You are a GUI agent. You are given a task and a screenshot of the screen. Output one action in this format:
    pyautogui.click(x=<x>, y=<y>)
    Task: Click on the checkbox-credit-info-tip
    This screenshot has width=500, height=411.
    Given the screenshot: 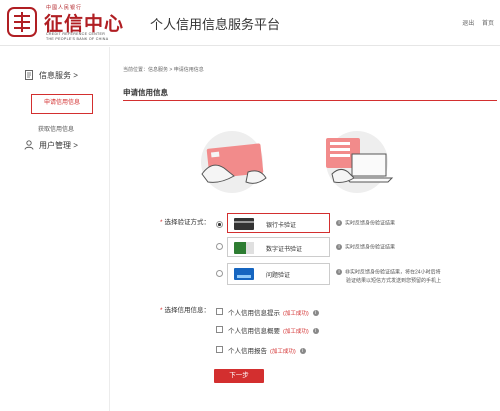 What is the action you would take?
    pyautogui.click(x=219, y=311)
    